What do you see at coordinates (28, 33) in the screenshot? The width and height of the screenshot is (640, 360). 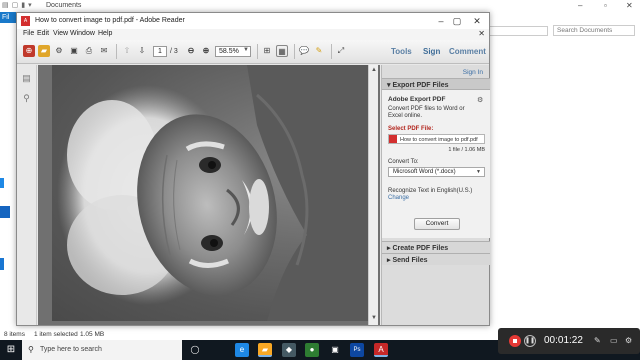 I see `menu-file: File` at bounding box center [28, 33].